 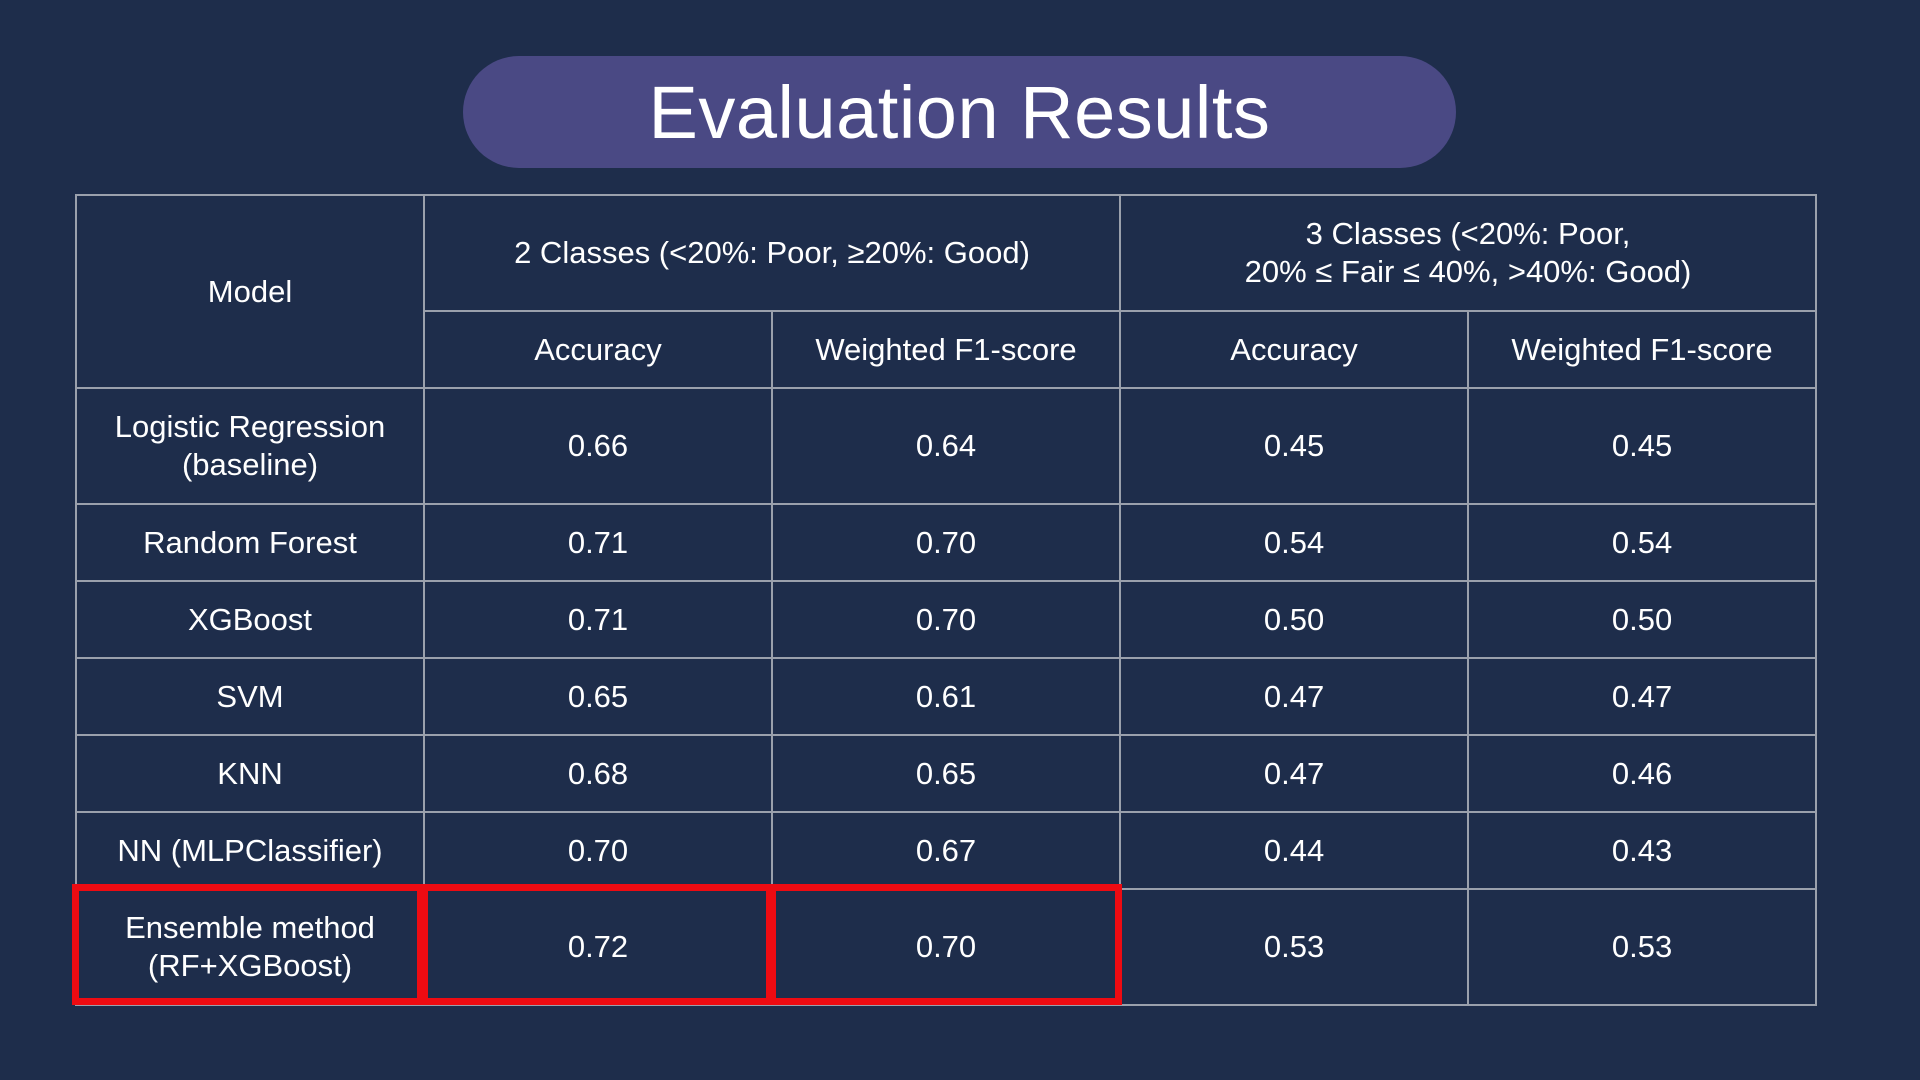 I want to click on accuracy-3c-cell: 0.50, so click(x=1294, y=619).